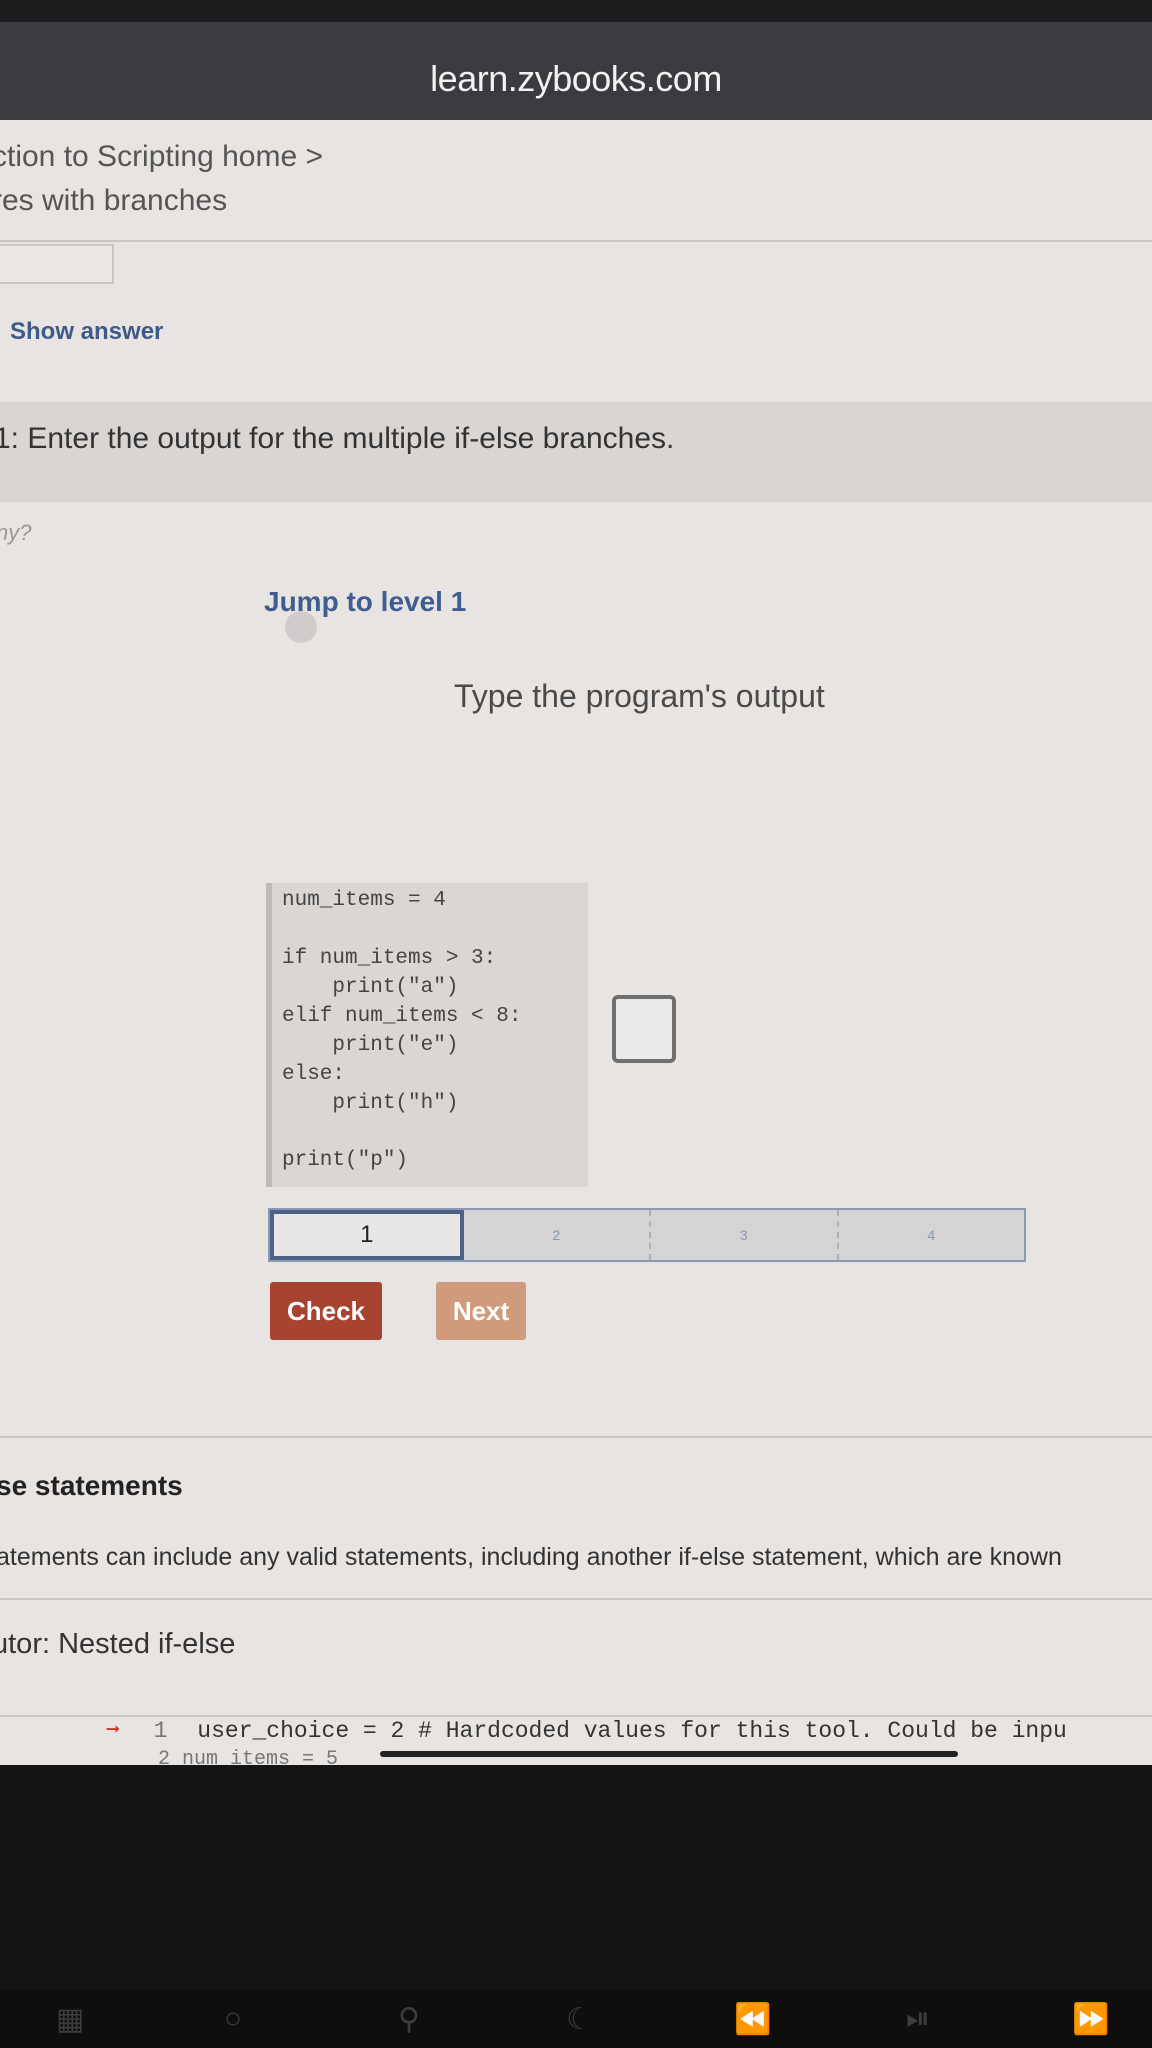 This screenshot has width=1152, height=2048. I want to click on jump-to-level-link: Jump to level 1, so click(365, 602).